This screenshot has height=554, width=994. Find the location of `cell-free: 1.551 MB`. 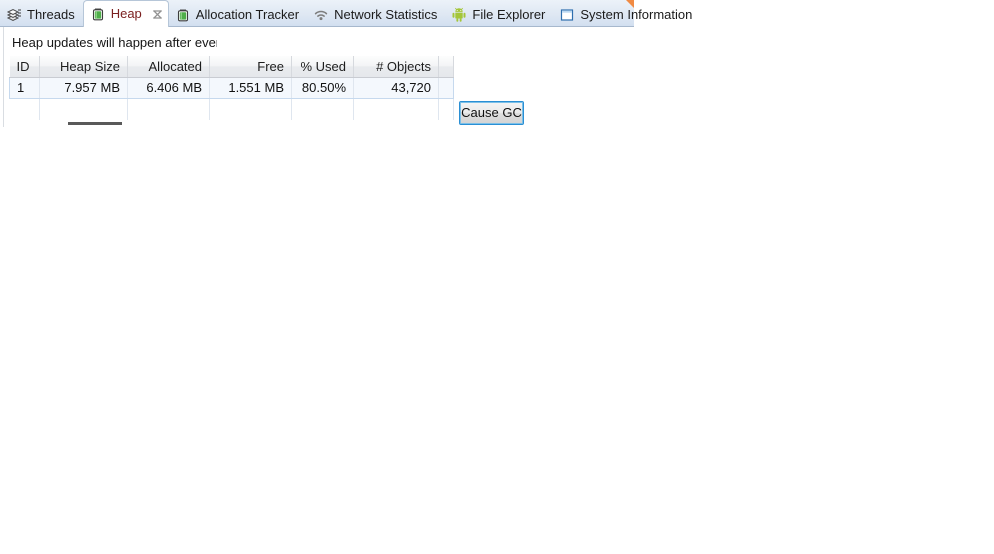

cell-free: 1.551 MB is located at coordinates (250, 87).